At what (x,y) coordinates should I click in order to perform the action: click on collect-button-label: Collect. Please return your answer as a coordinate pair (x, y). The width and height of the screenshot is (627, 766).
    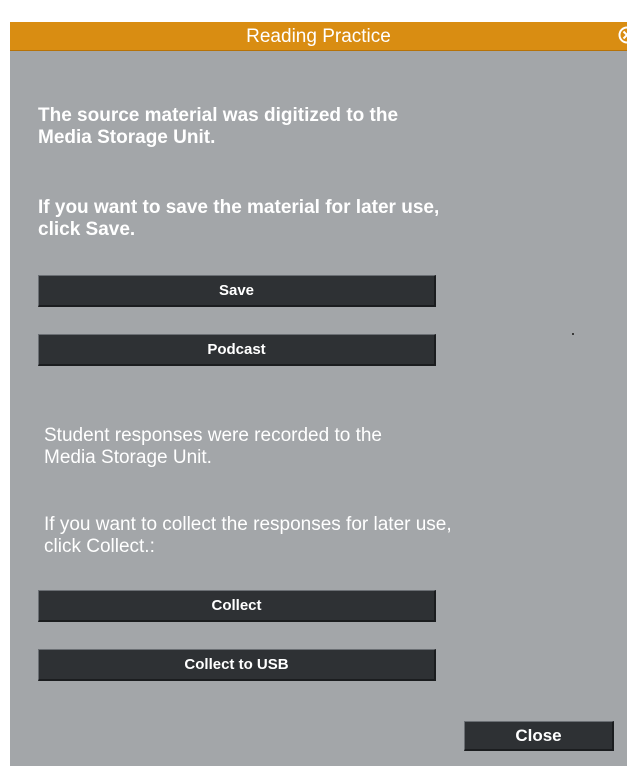
    Looking at the image, I should click on (236, 605).